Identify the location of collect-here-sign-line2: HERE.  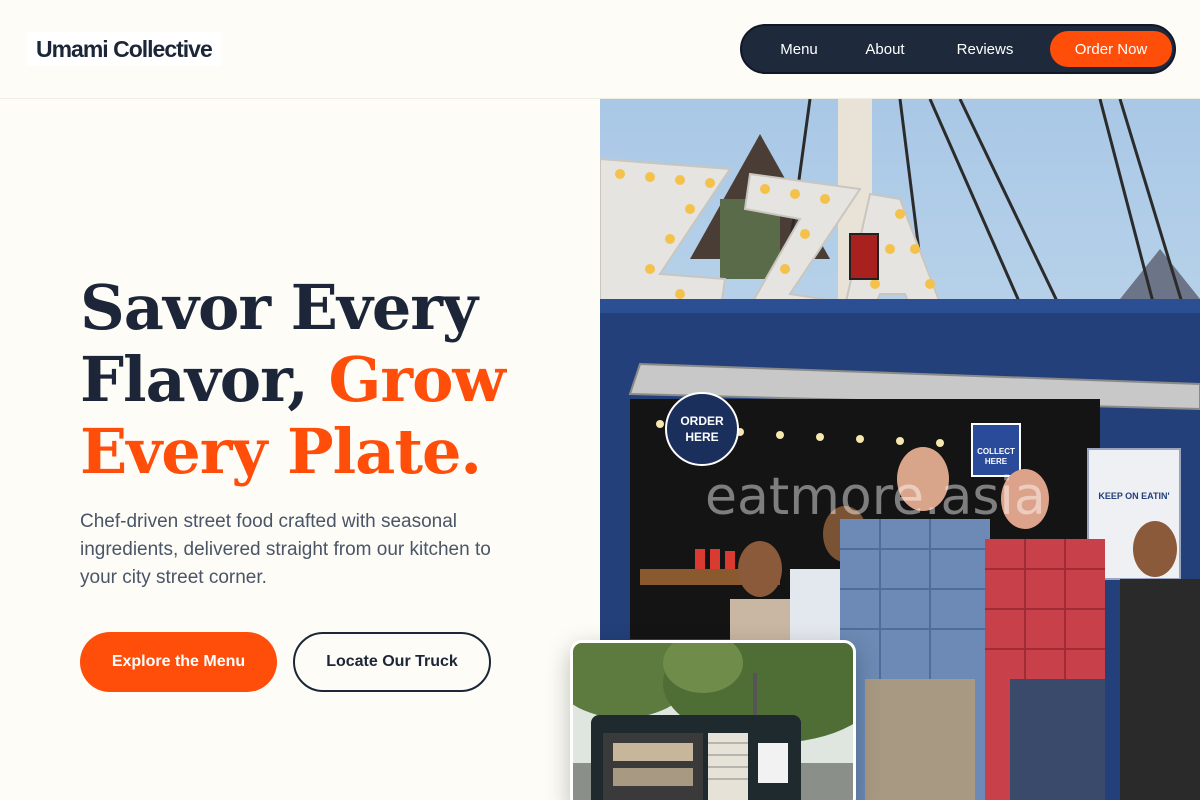
(996, 461).